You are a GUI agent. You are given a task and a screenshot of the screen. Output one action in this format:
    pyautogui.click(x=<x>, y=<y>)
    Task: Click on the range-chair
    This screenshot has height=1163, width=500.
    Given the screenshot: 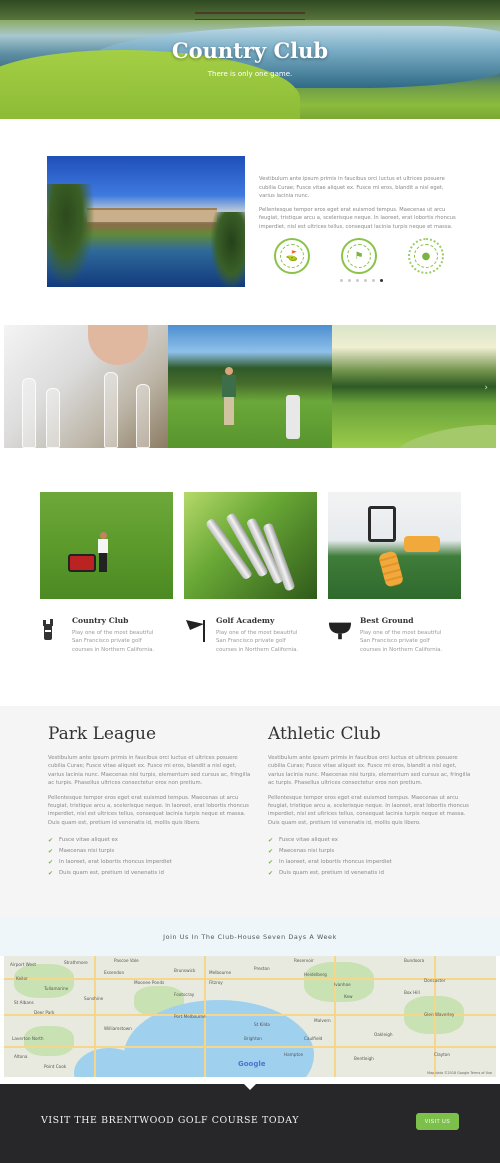 What is the action you would take?
    pyautogui.click(x=382, y=524)
    